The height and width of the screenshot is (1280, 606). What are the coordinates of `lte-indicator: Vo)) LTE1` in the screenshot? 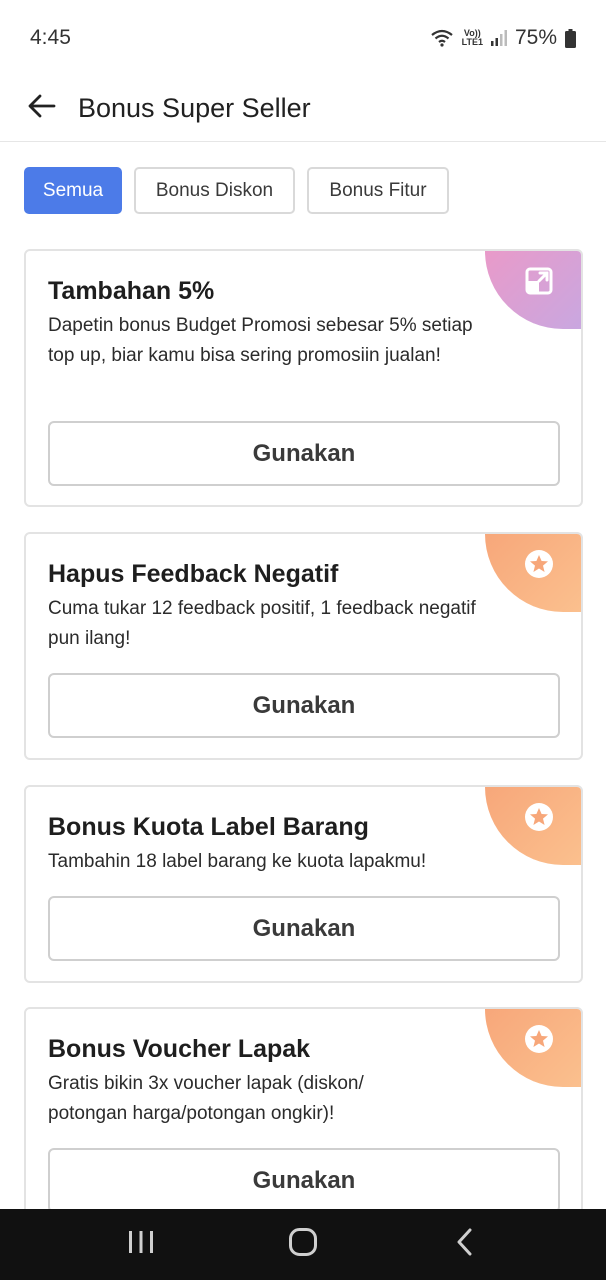 It's located at (472, 38).